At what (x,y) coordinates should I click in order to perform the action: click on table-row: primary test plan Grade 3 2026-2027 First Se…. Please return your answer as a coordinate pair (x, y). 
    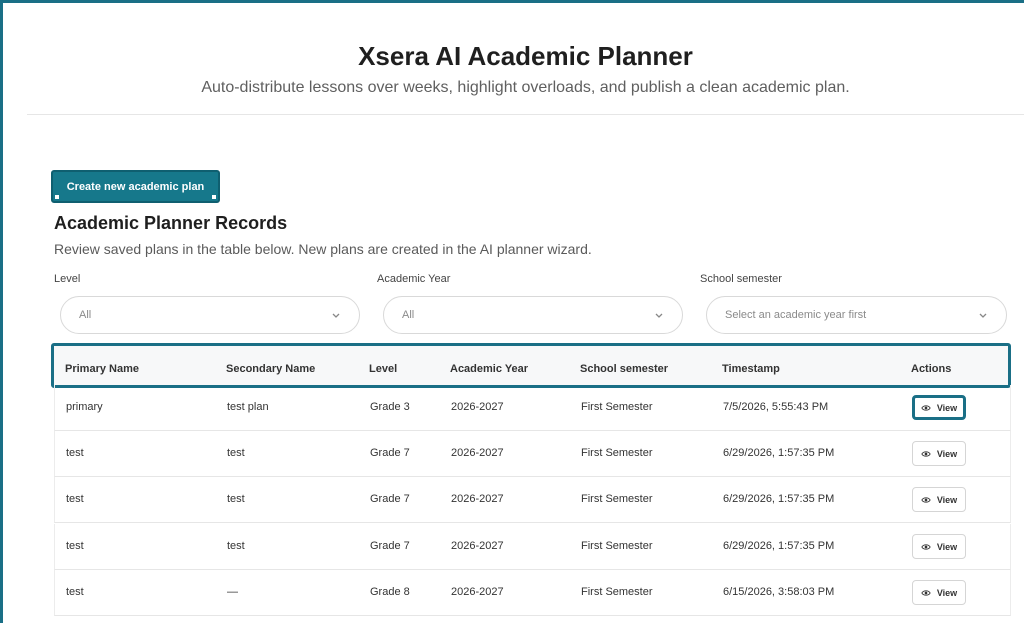
    Looking at the image, I should click on (532, 408).